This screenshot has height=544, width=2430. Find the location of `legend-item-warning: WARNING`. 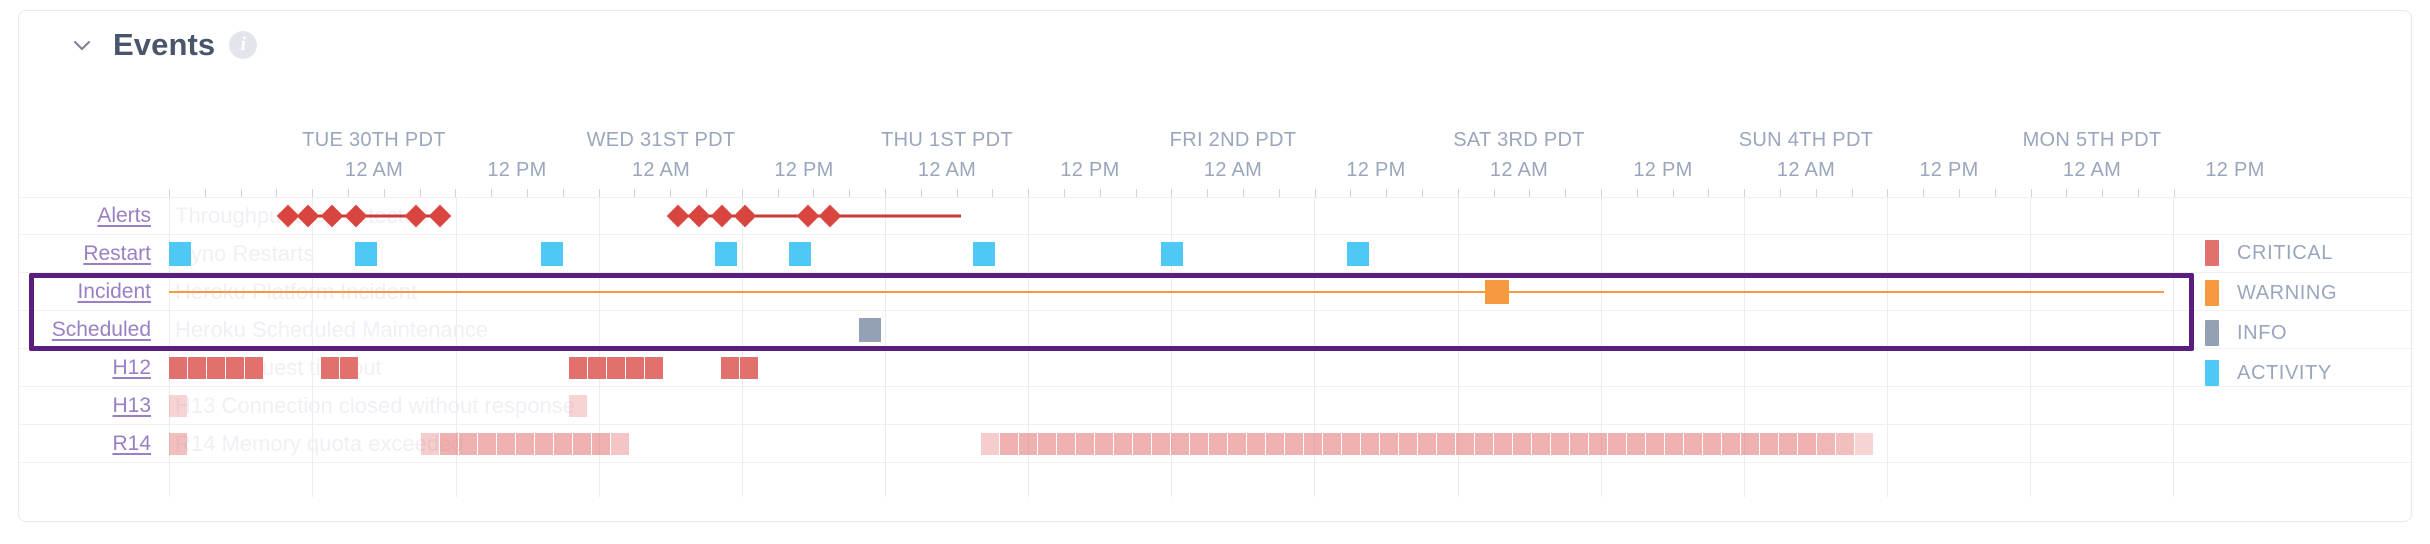

legend-item-warning: WARNING is located at coordinates (2300, 293).